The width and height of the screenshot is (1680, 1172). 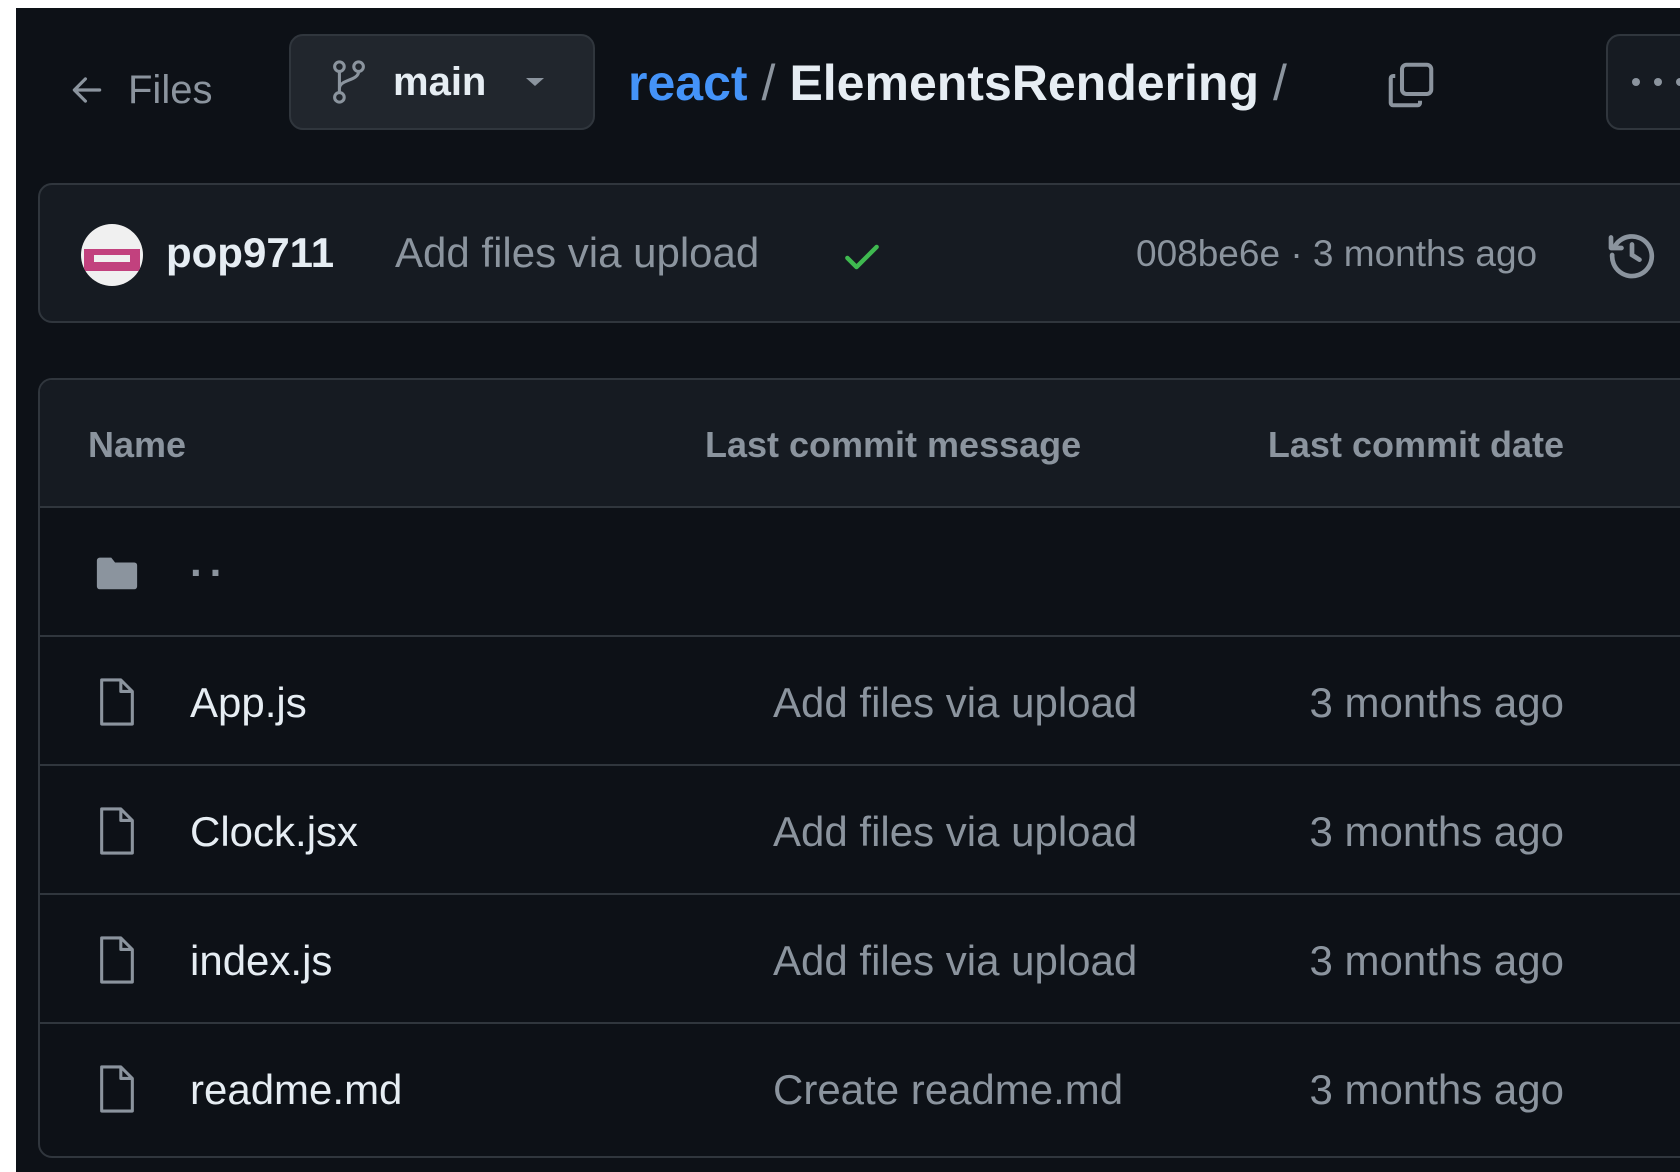 I want to click on files-label: Files, so click(x=170, y=89).